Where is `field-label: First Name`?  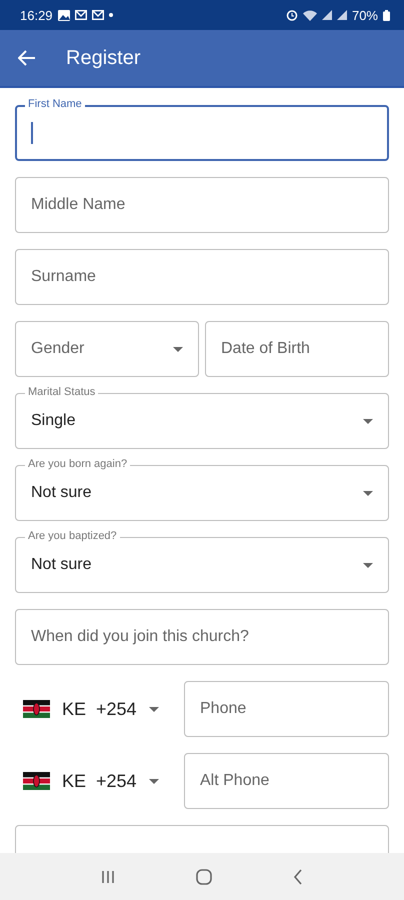
field-label: First Name is located at coordinates (55, 104).